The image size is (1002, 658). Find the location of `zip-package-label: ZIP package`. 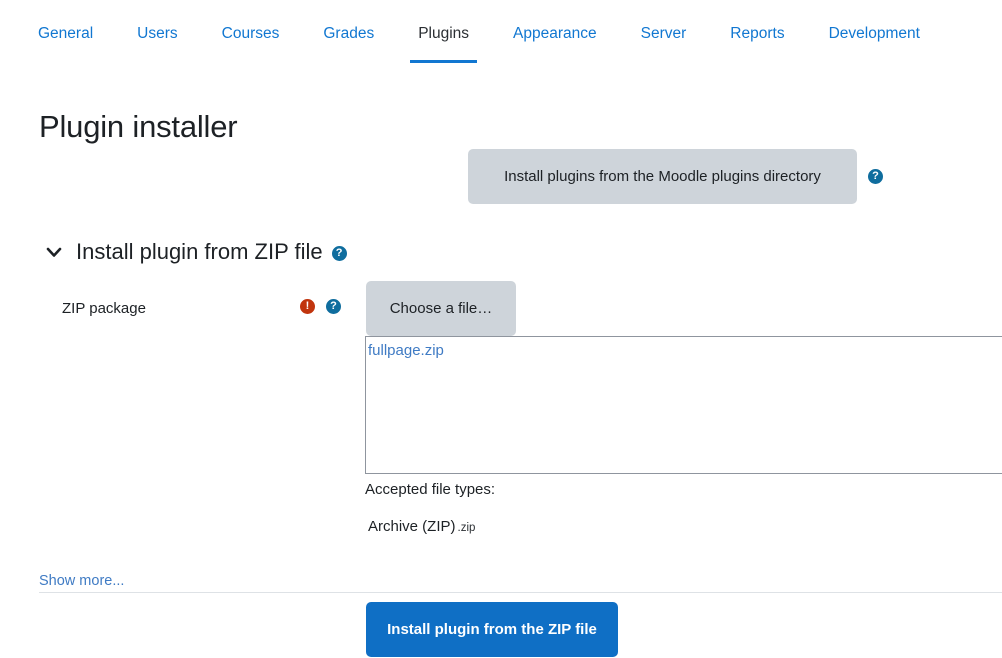

zip-package-label: ZIP package is located at coordinates (104, 308).